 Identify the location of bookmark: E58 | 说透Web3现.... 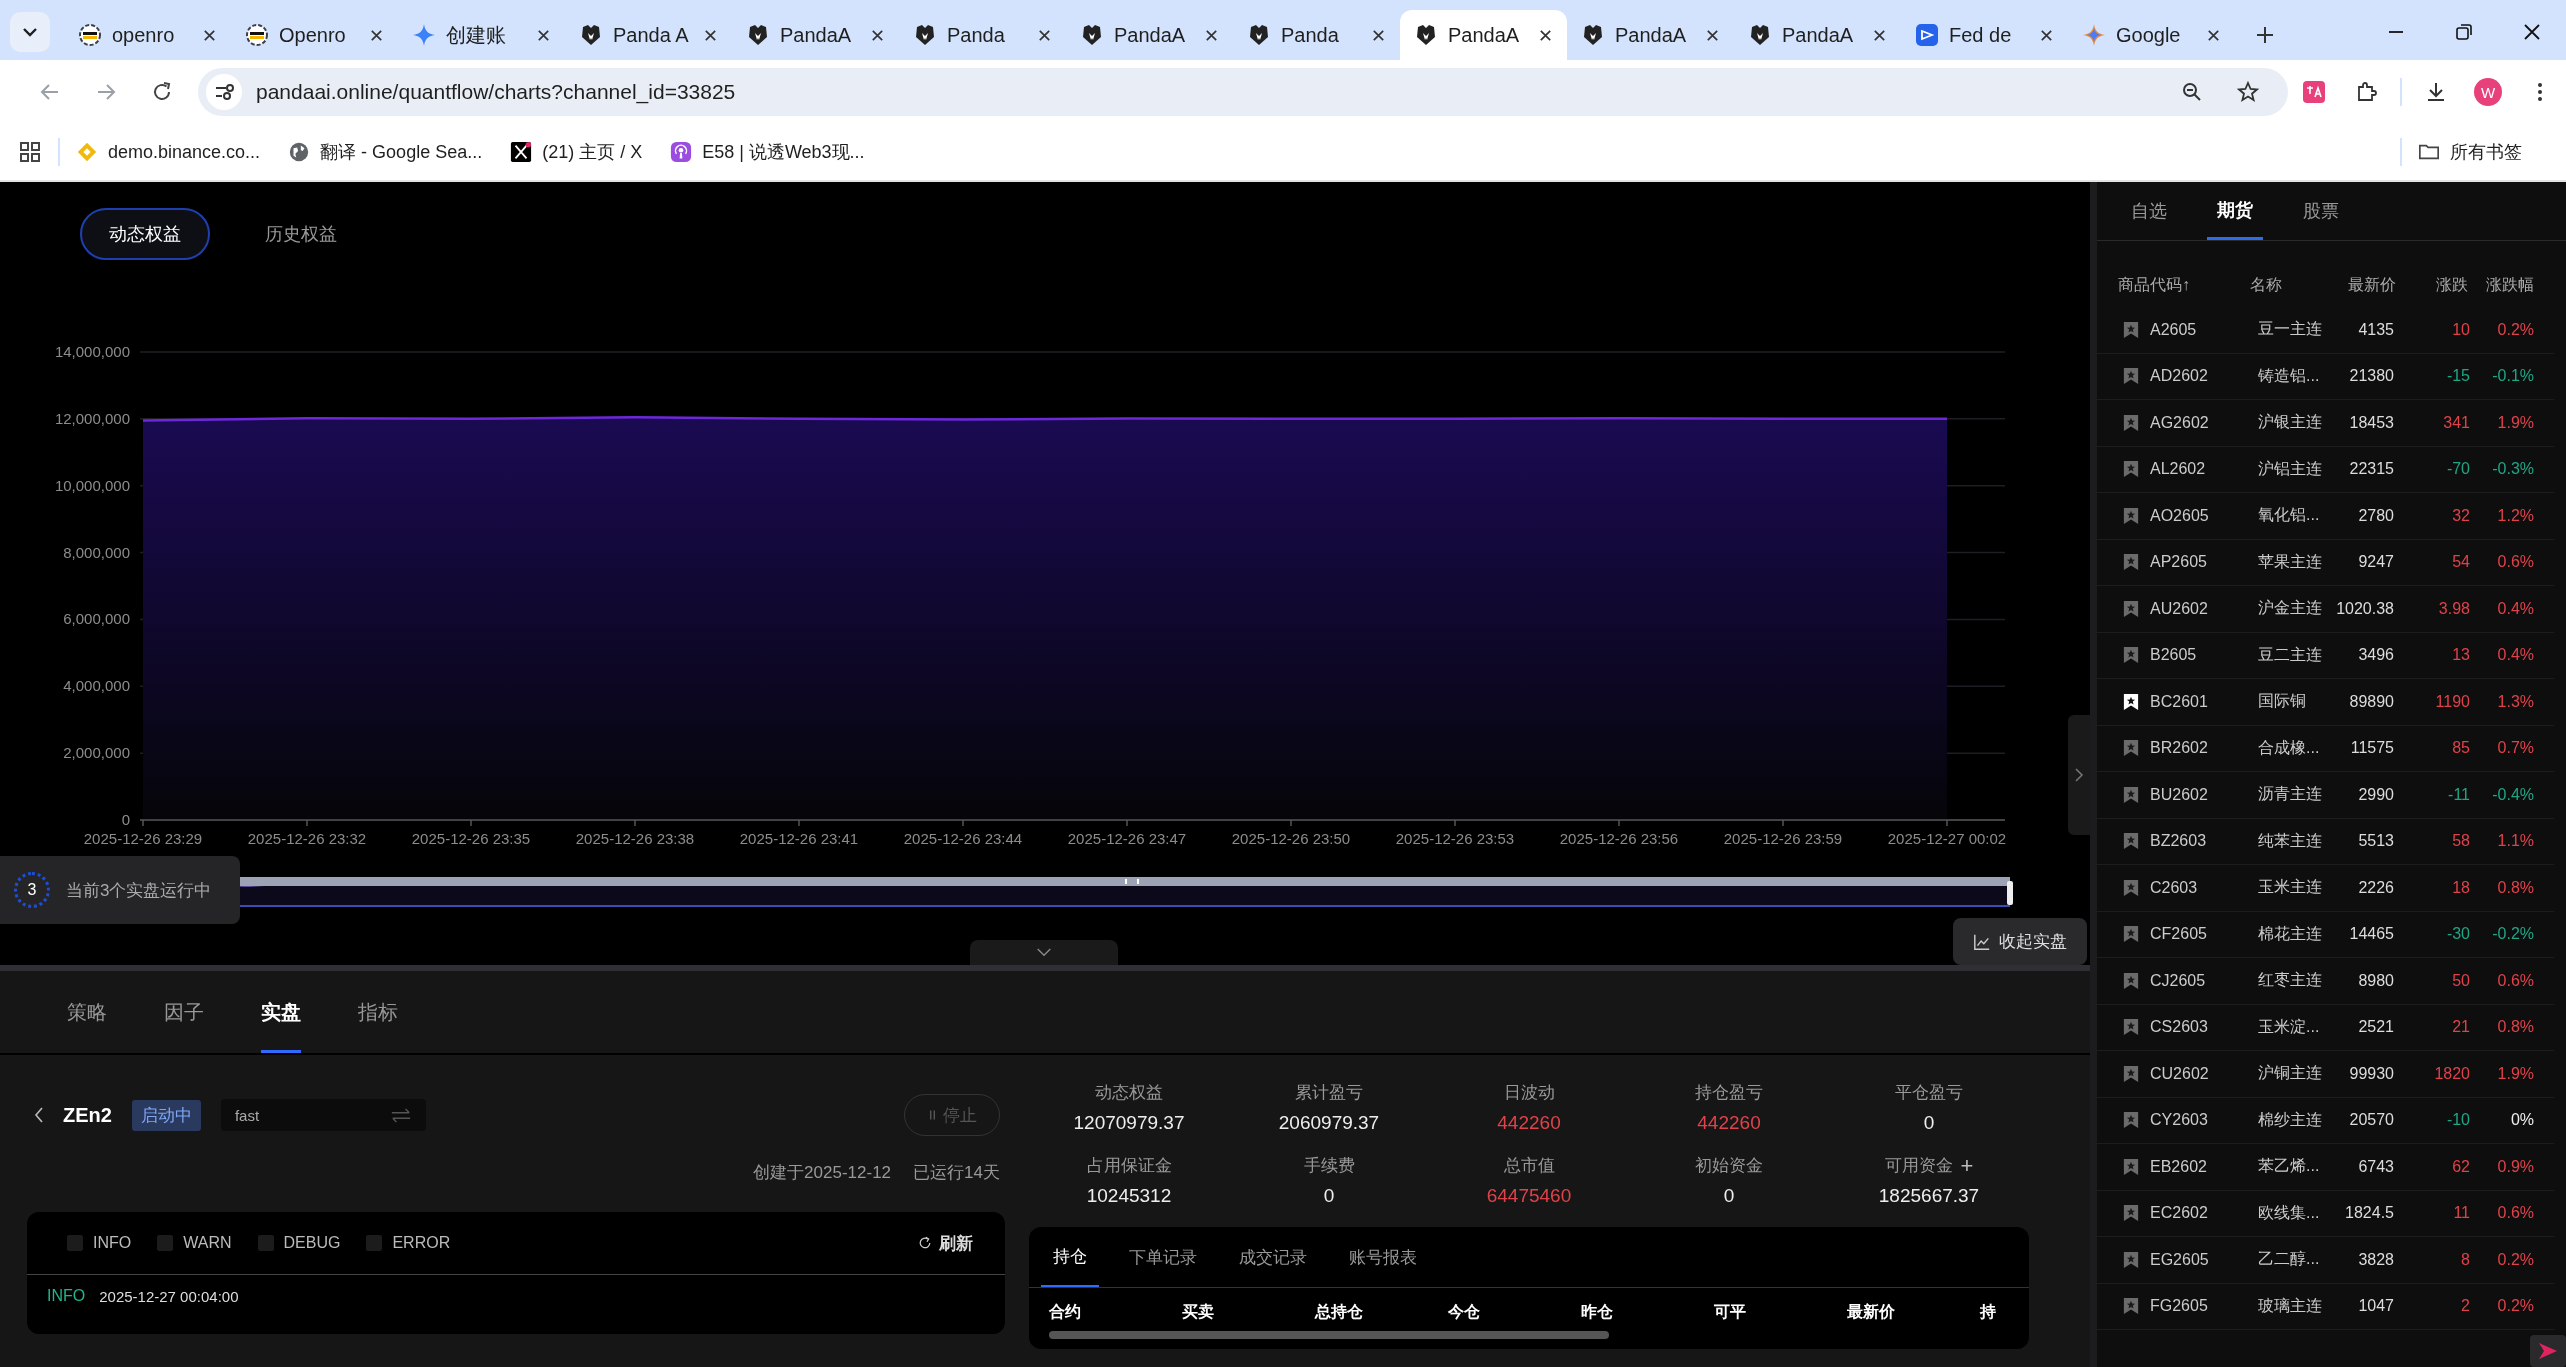
(767, 152).